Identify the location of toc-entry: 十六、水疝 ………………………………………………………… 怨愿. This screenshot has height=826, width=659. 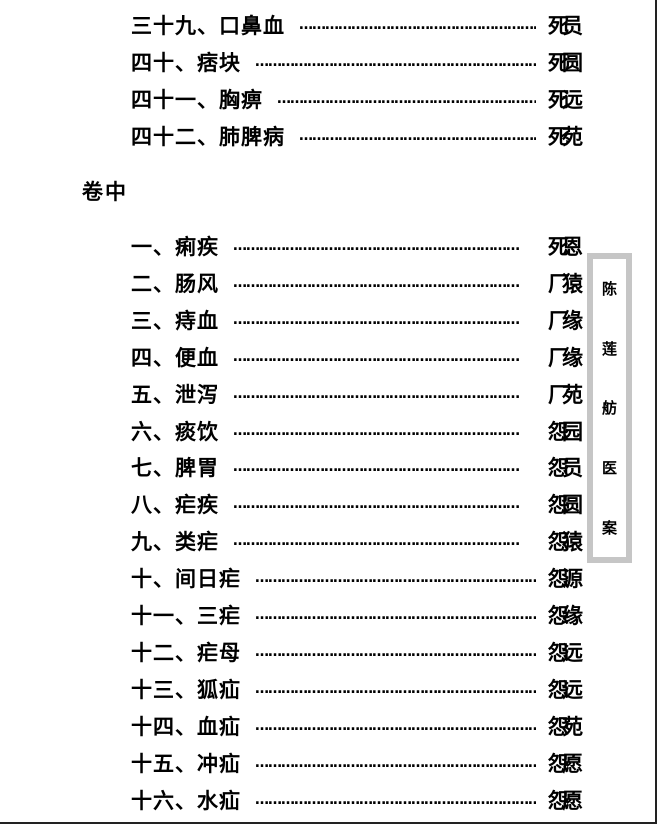
(300, 800).